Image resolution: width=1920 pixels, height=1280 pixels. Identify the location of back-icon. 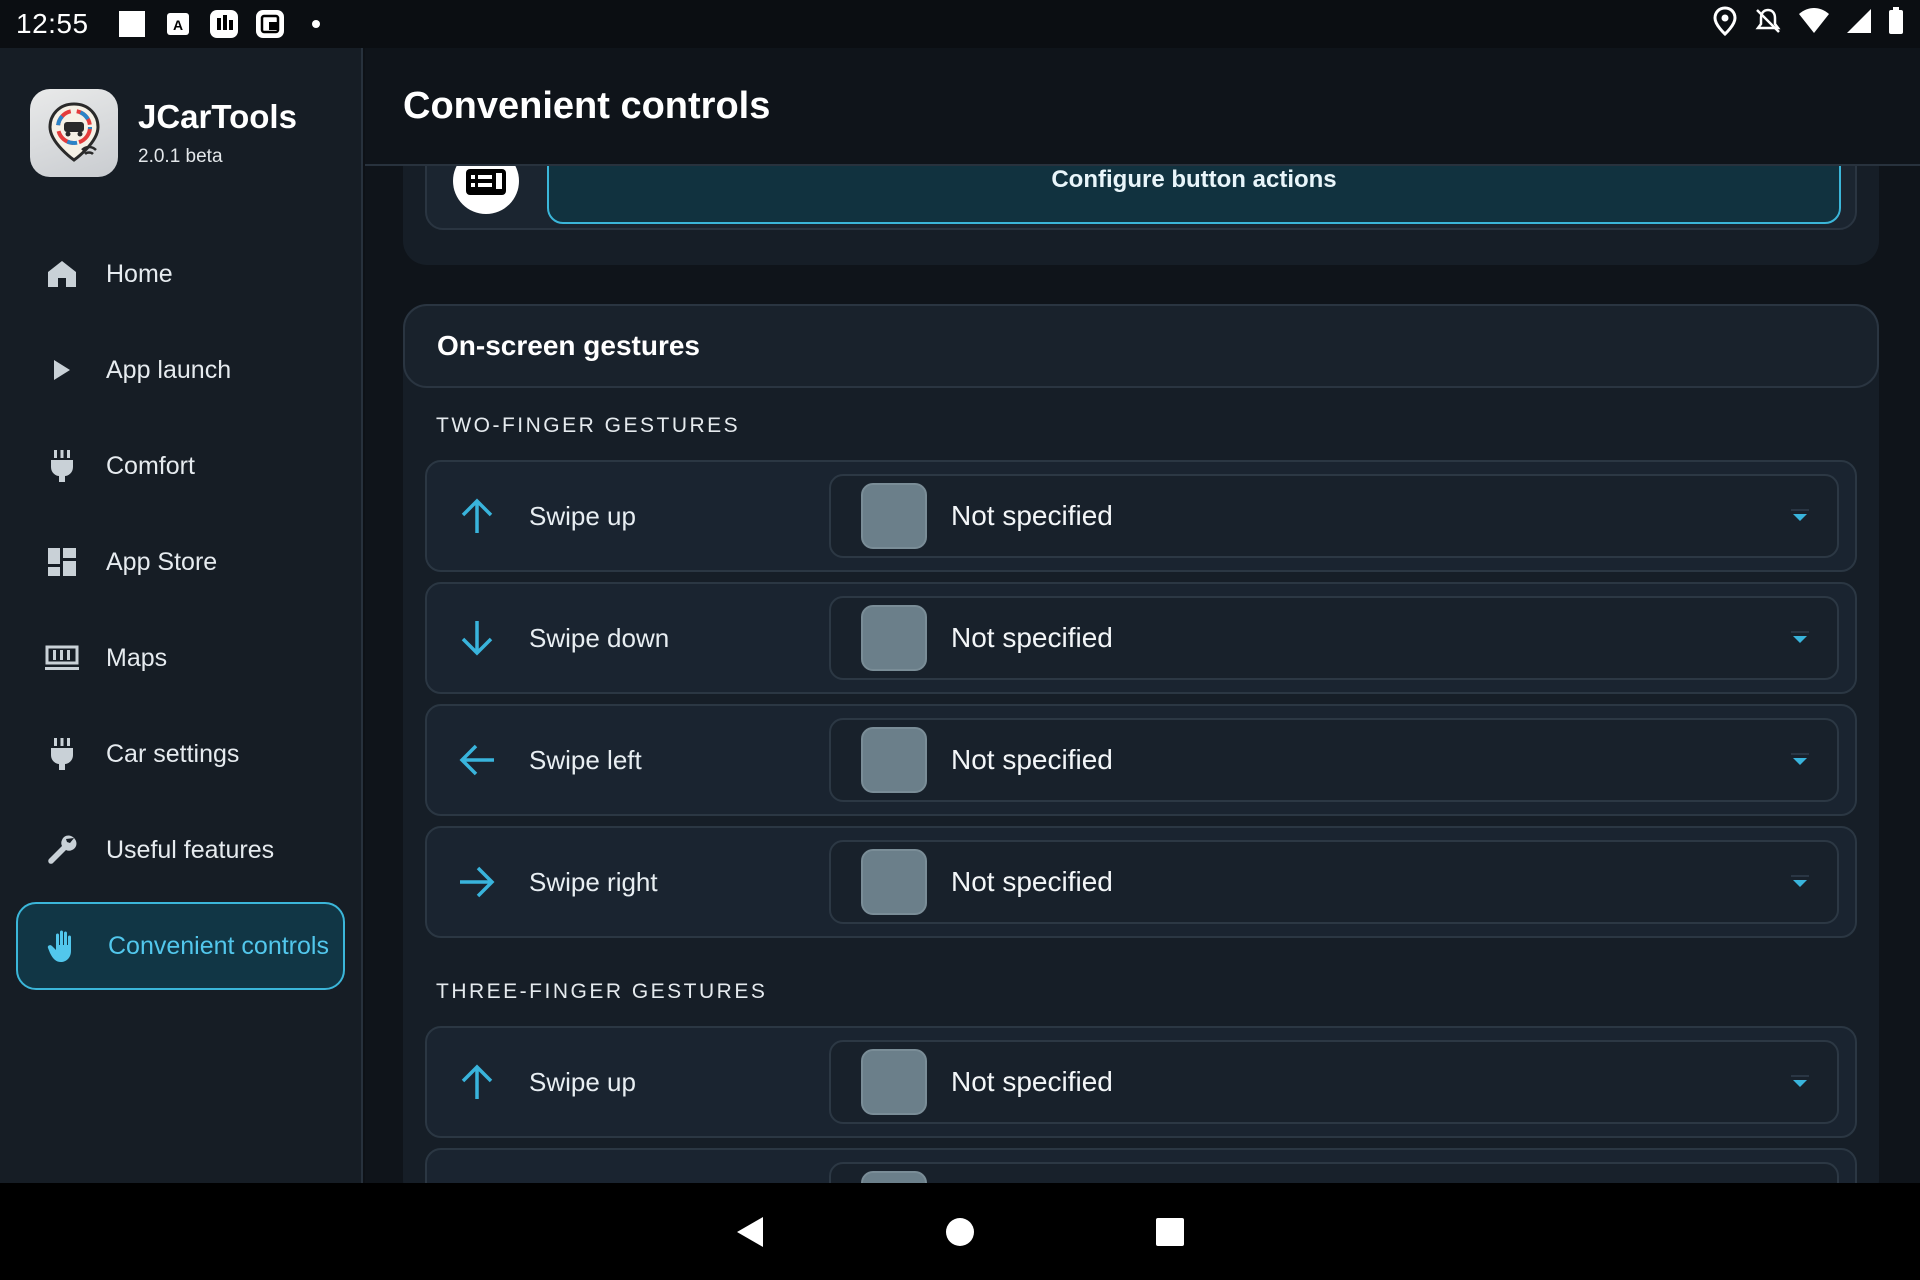
(750, 1232).